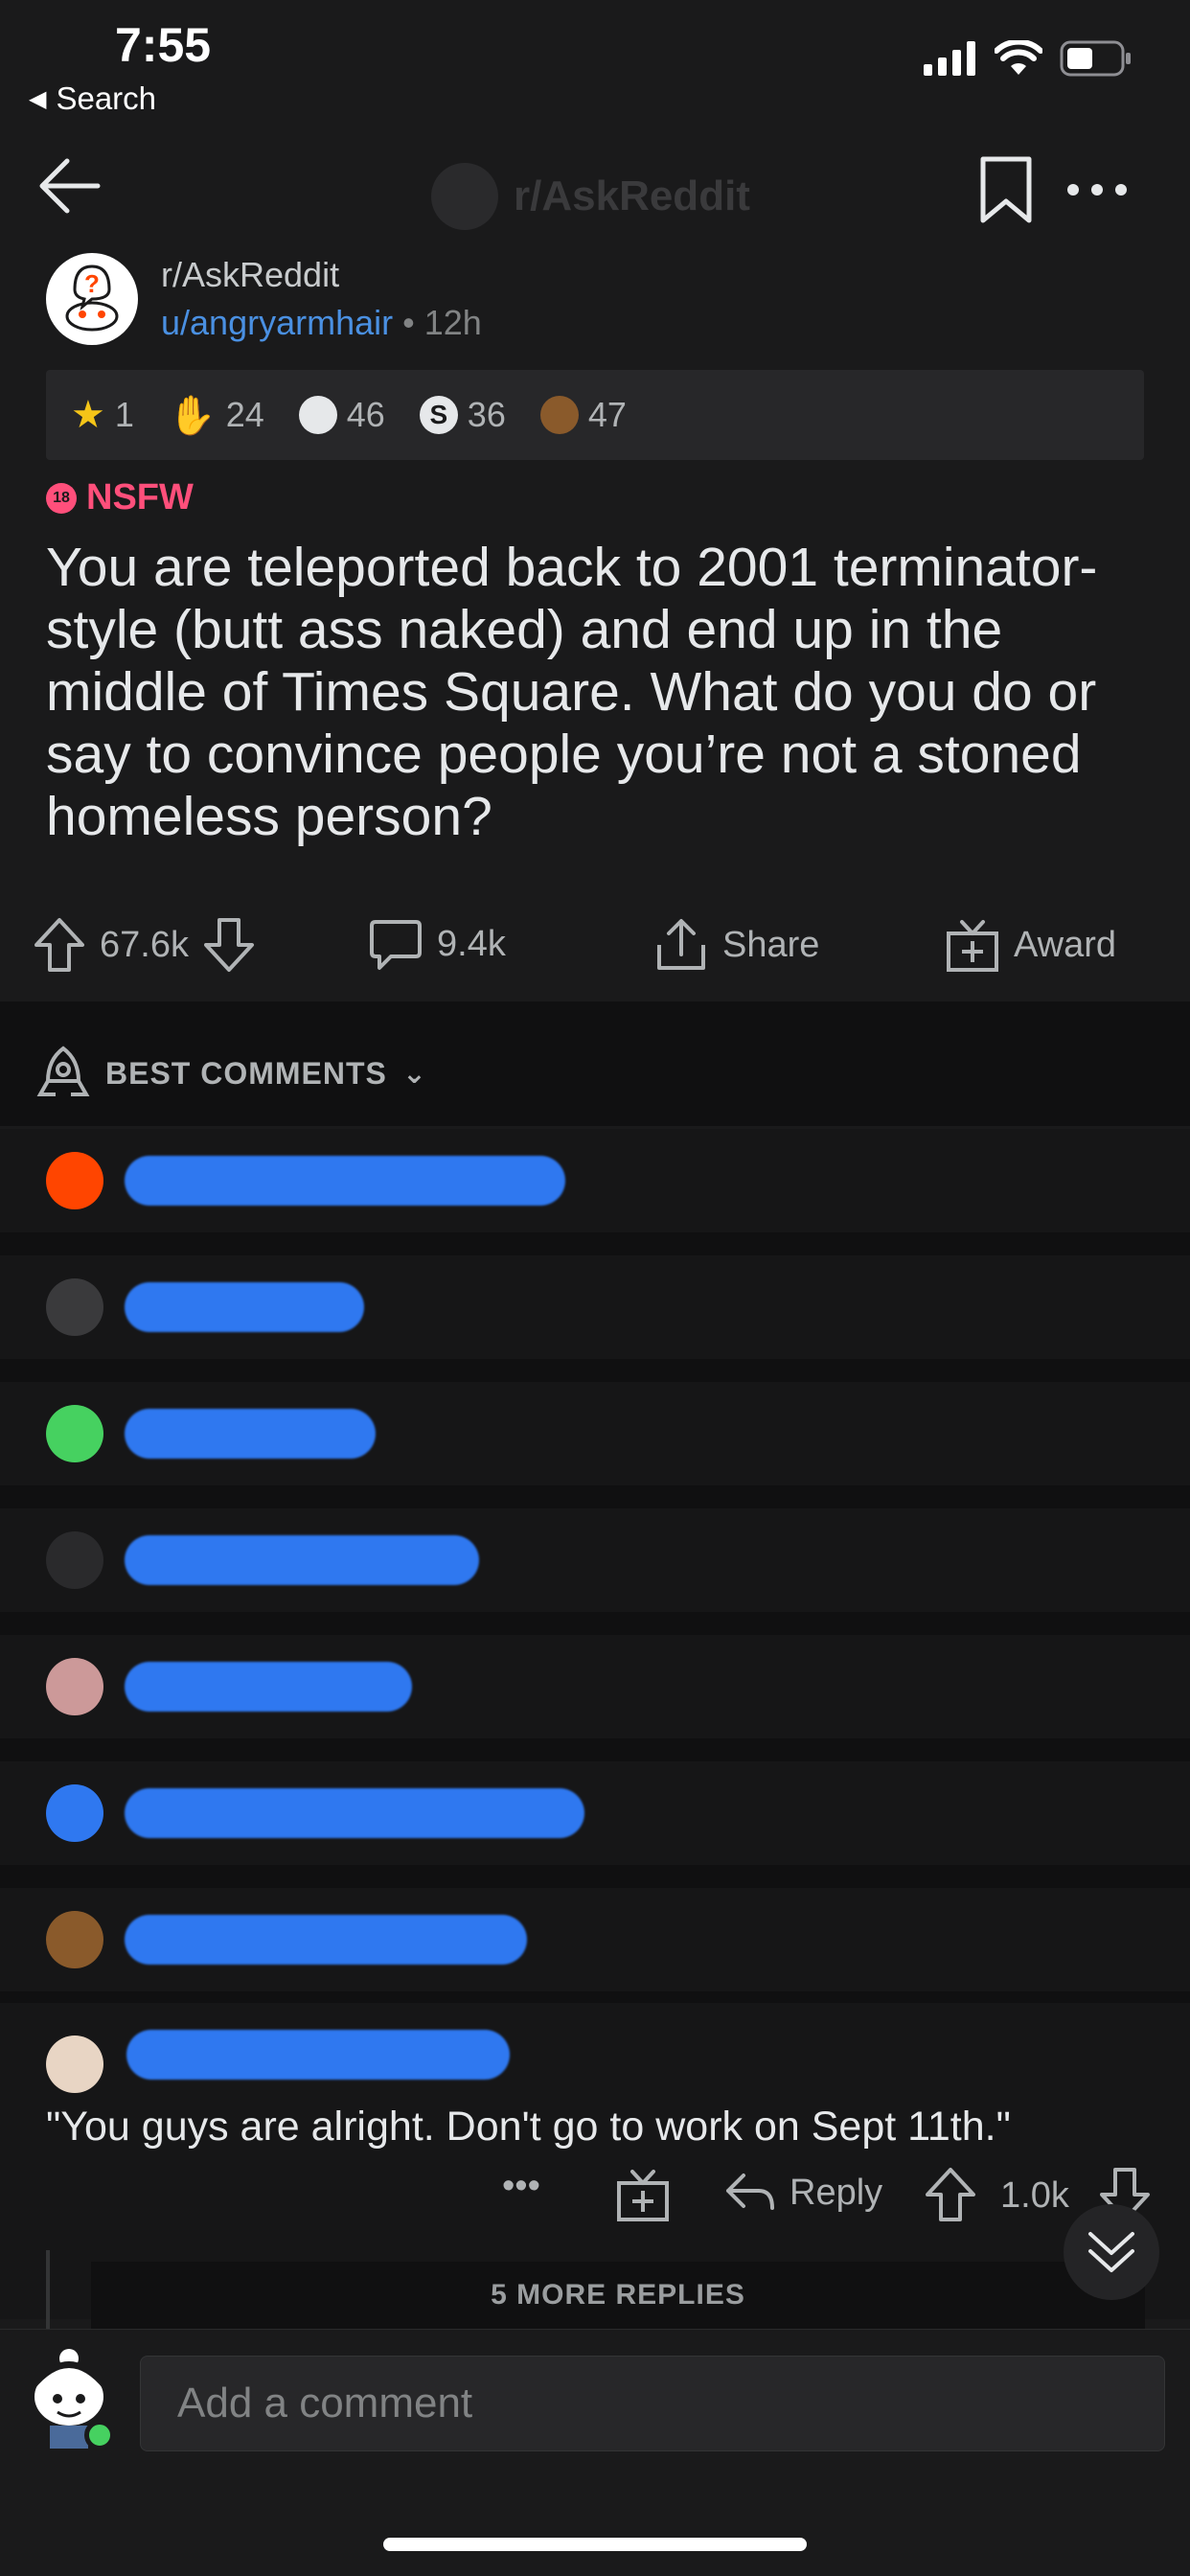  I want to click on thread-line, so click(48, 2293).